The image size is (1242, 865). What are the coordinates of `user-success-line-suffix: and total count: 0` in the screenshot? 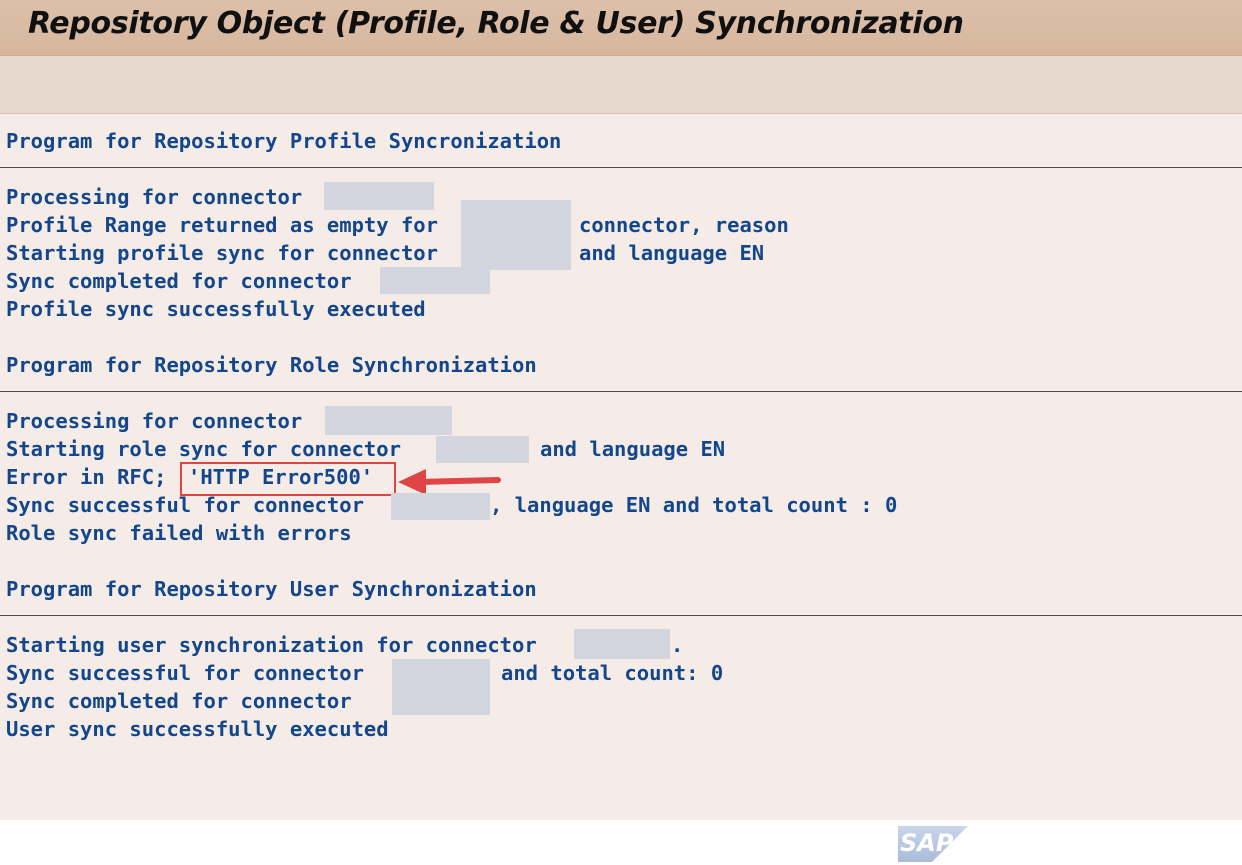 It's located at (612, 673).